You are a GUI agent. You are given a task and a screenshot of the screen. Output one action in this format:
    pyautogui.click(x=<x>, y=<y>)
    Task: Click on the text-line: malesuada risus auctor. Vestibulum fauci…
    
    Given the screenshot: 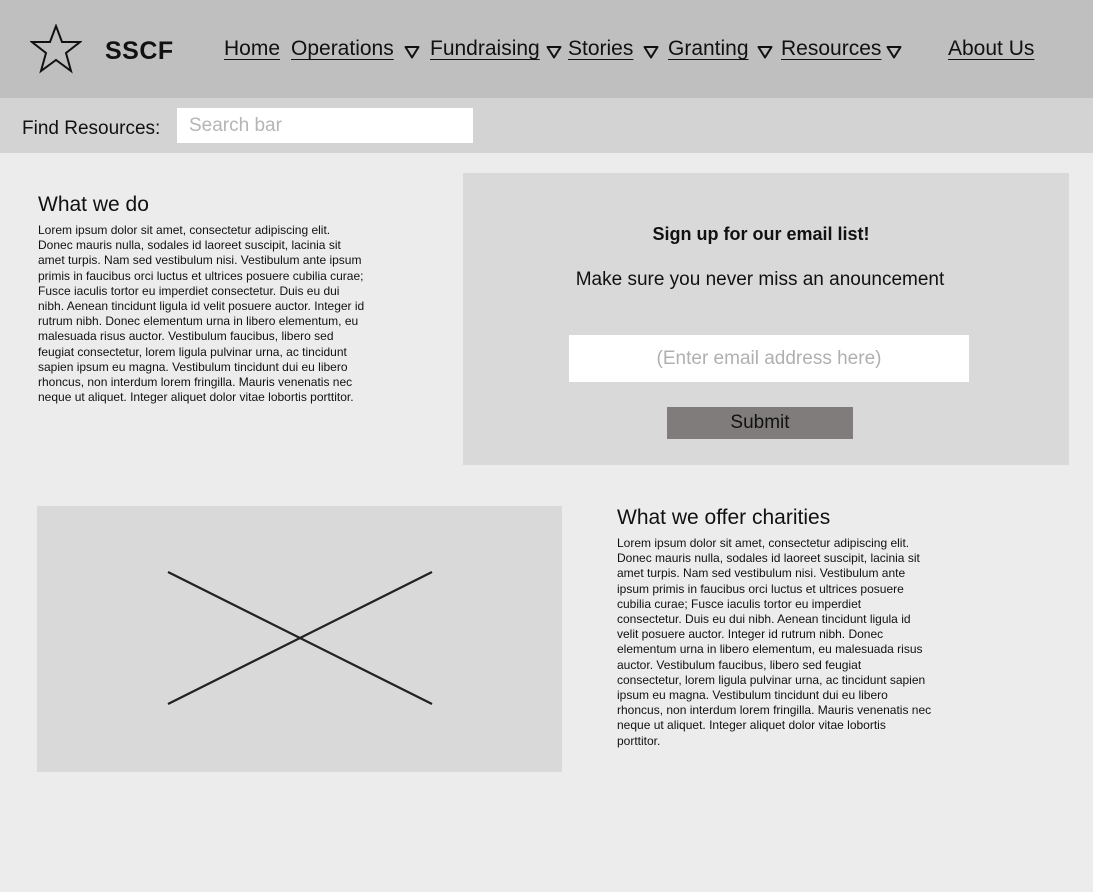 What is the action you would take?
    pyautogui.click(x=186, y=336)
    